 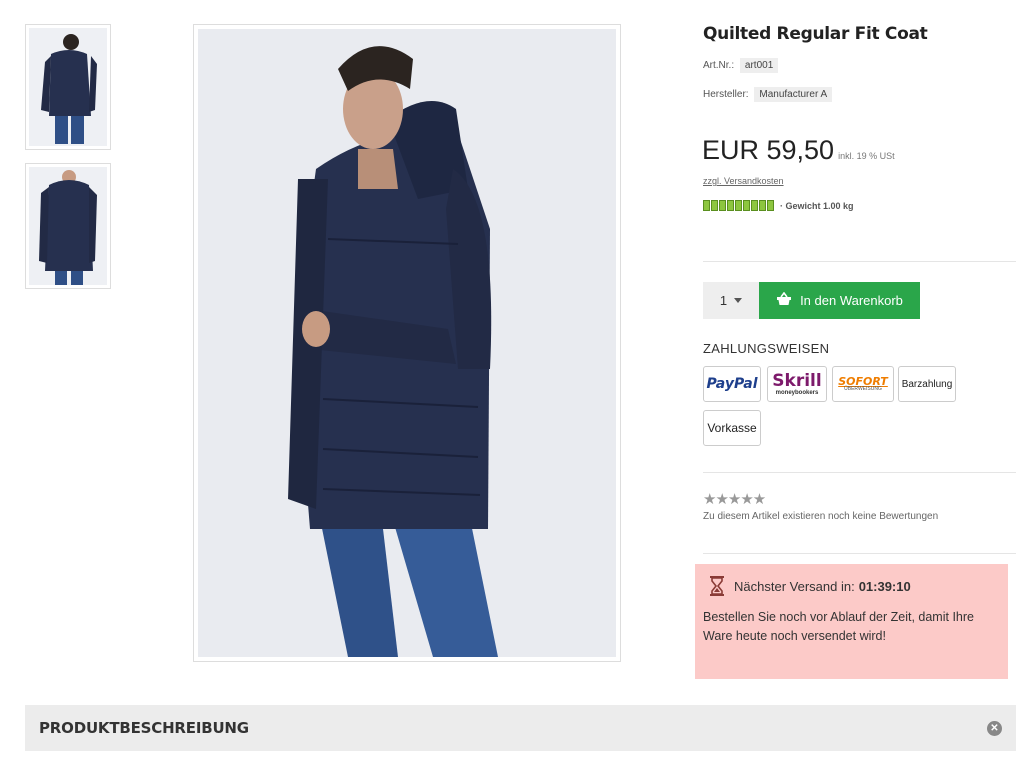 I want to click on stock-indicator: · Gewicht 1.00 kg, so click(x=778, y=205).